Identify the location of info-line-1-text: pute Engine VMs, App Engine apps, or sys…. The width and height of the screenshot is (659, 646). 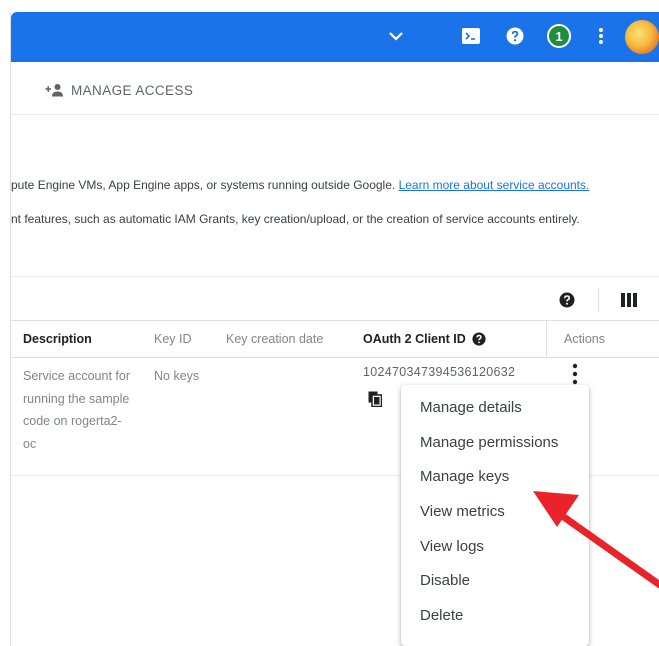
(205, 185).